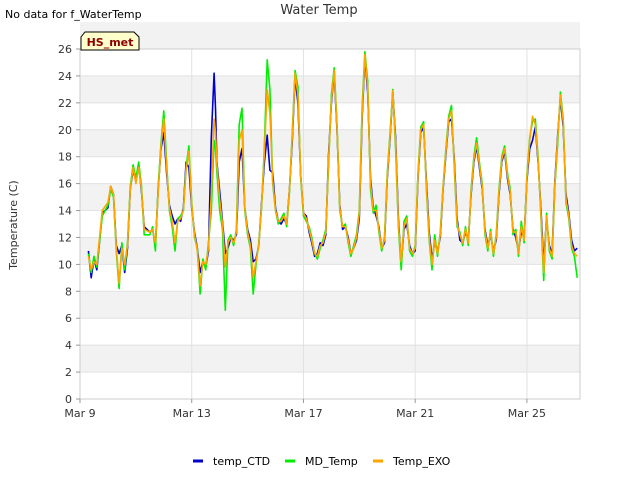  What do you see at coordinates (65, 157) in the screenshot?
I see `y-tick-label: 18` at bounding box center [65, 157].